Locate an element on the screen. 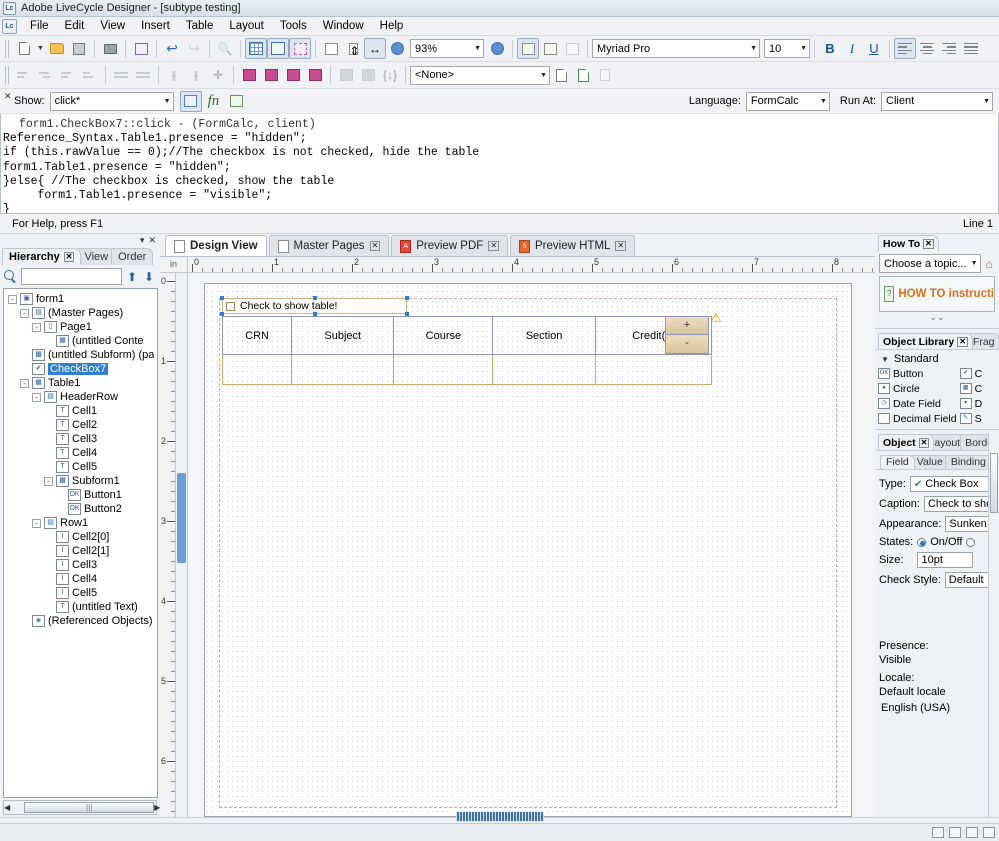  check-script-syntax-icon is located at coordinates (236, 101).